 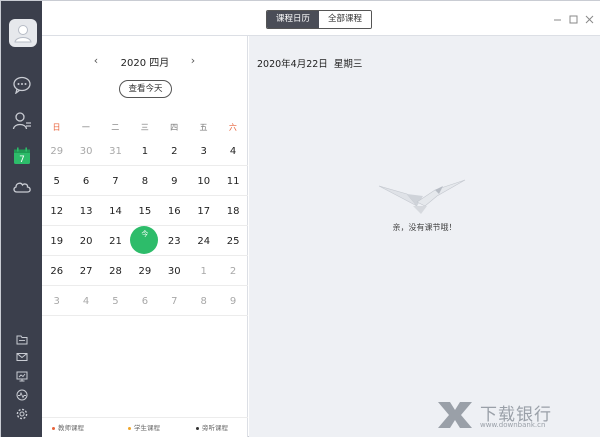 I want to click on monitor-icon, so click(x=21, y=395).